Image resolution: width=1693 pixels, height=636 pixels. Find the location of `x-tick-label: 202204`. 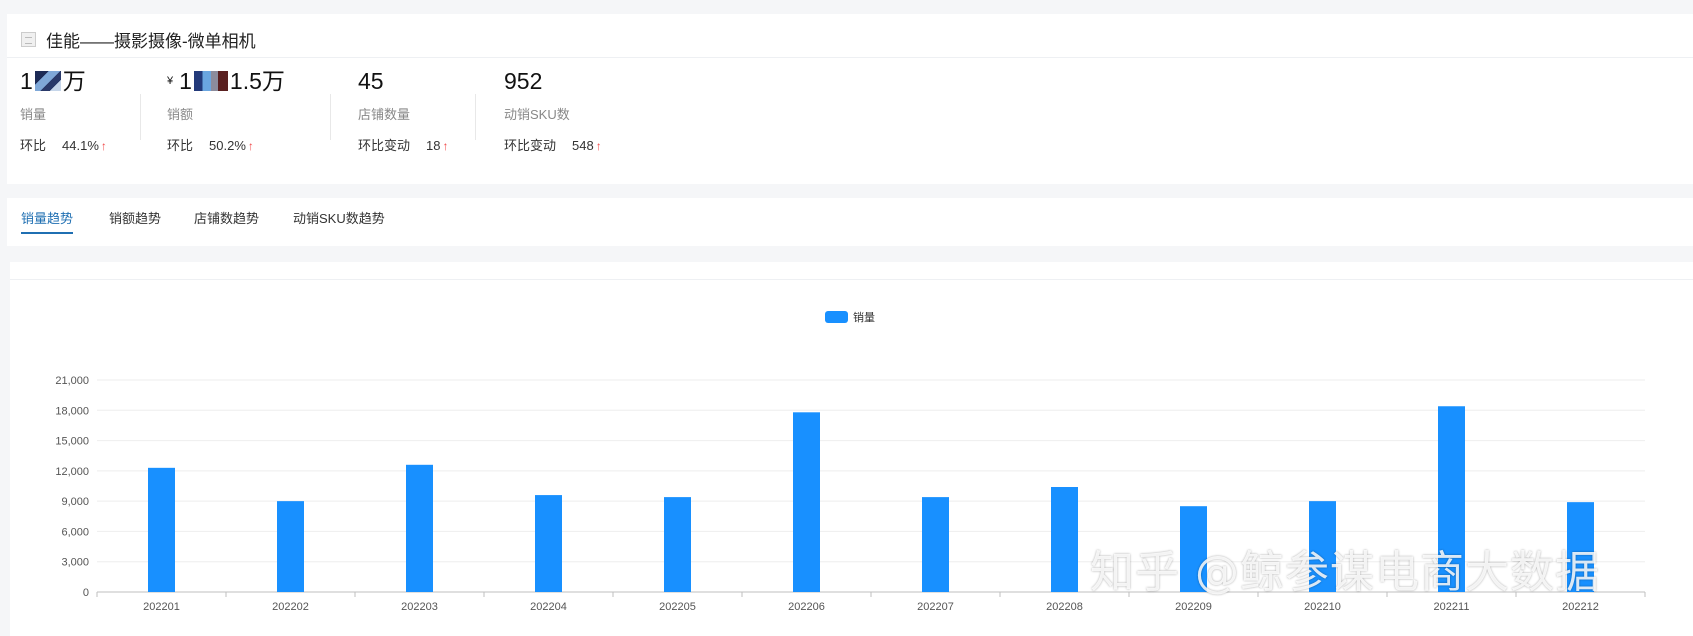

x-tick-label: 202204 is located at coordinates (548, 607).